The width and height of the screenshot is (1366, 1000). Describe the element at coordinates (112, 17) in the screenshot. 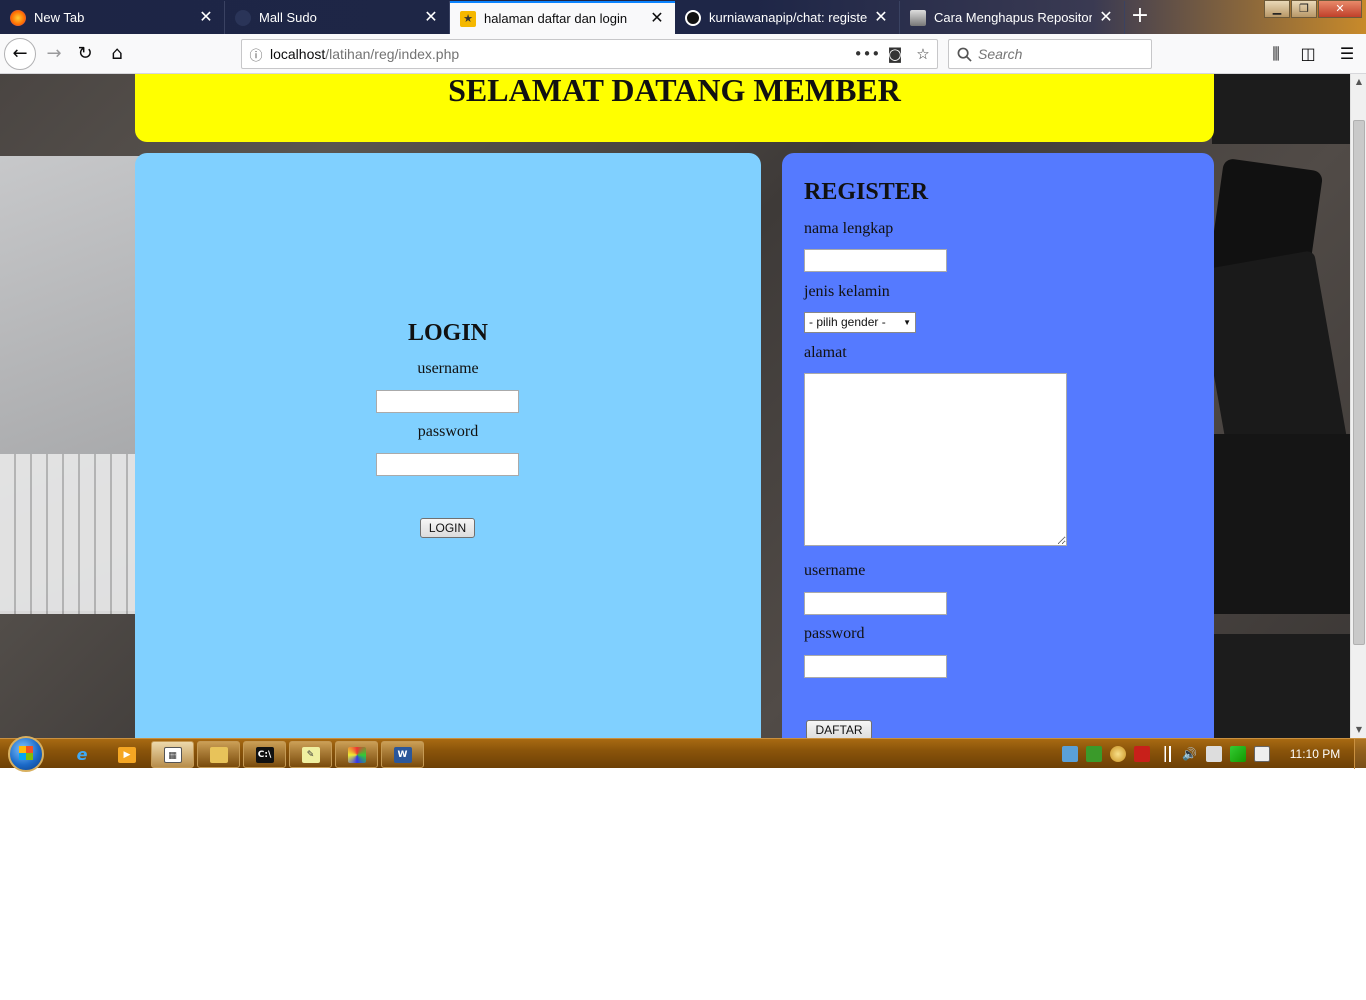

I see `tab-new-tab: New Tab ✕` at that location.